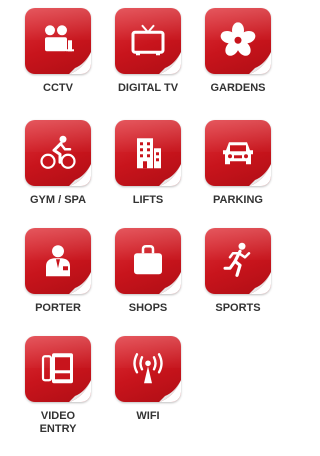 The image size is (320, 456). I want to click on amenity-video-entry: VIDEO ENTRY, so click(58, 386).